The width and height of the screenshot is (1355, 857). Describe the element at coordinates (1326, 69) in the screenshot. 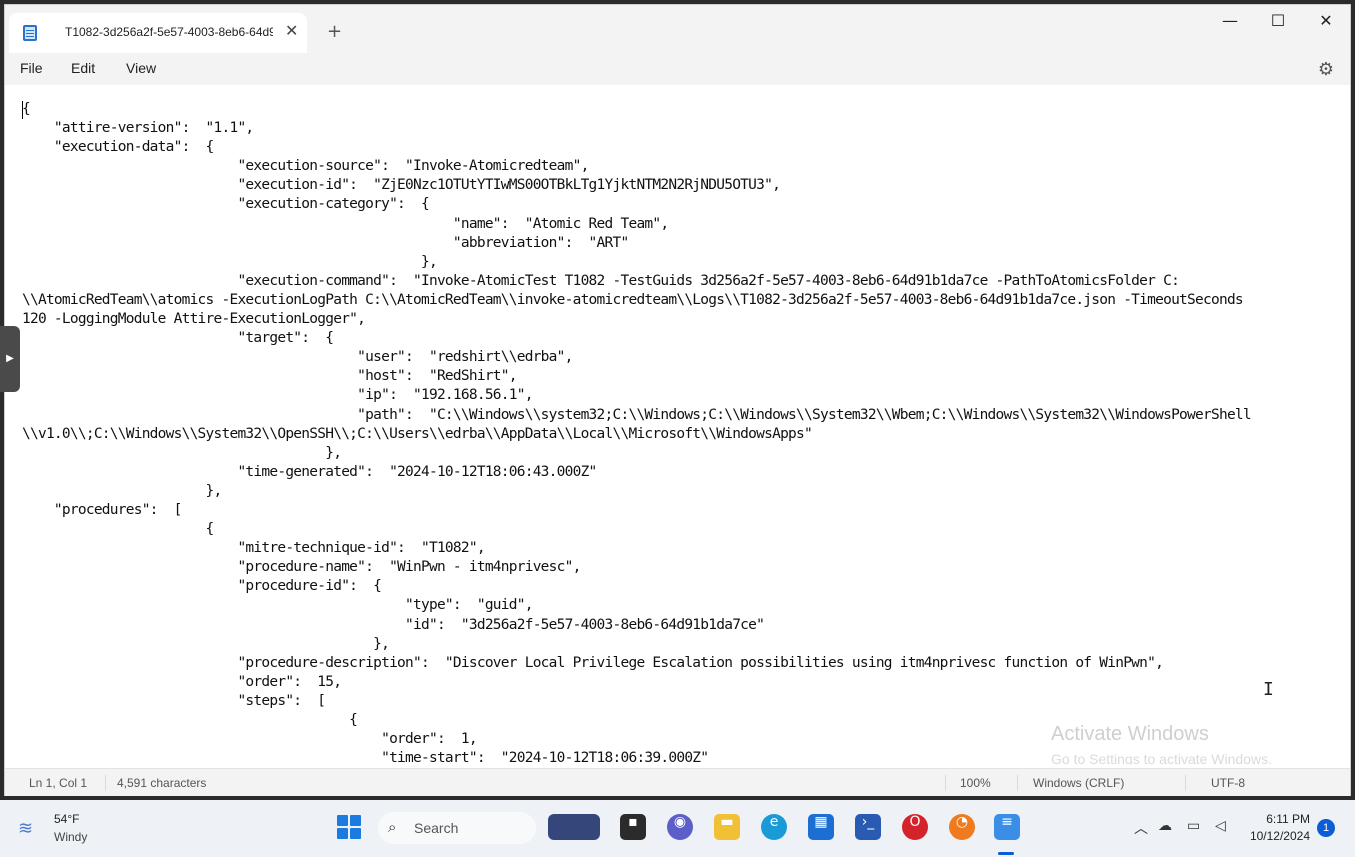

I see `settings-gear-icon: ⚙` at that location.